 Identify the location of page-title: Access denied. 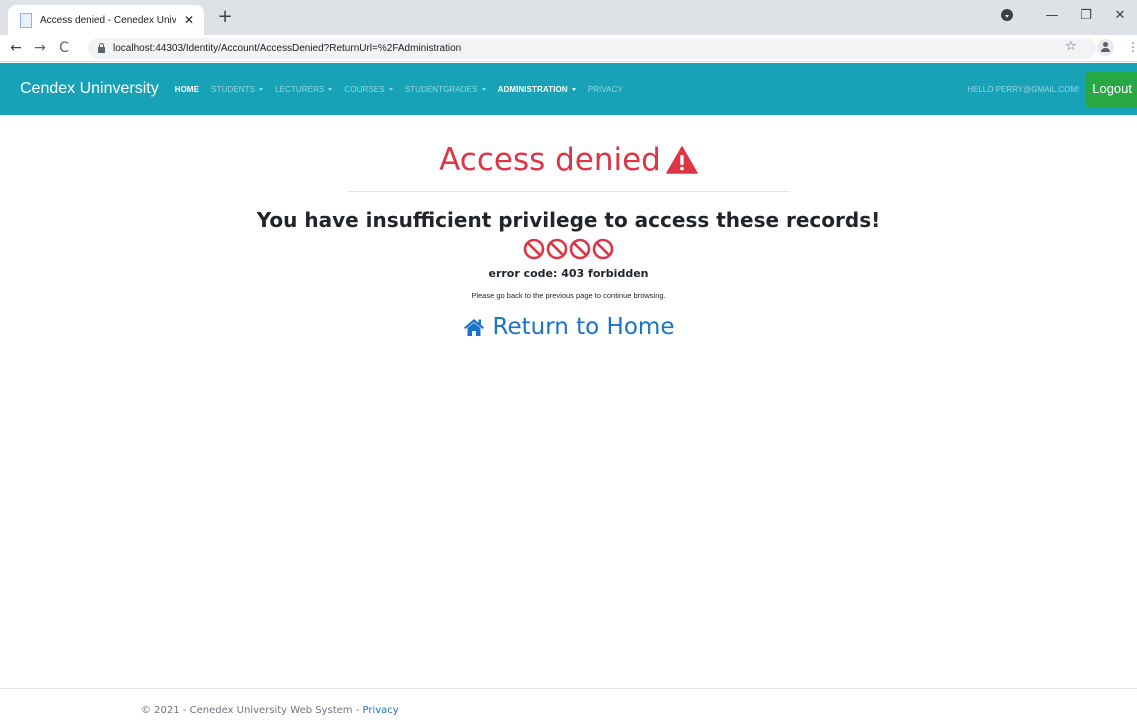
(550, 160).